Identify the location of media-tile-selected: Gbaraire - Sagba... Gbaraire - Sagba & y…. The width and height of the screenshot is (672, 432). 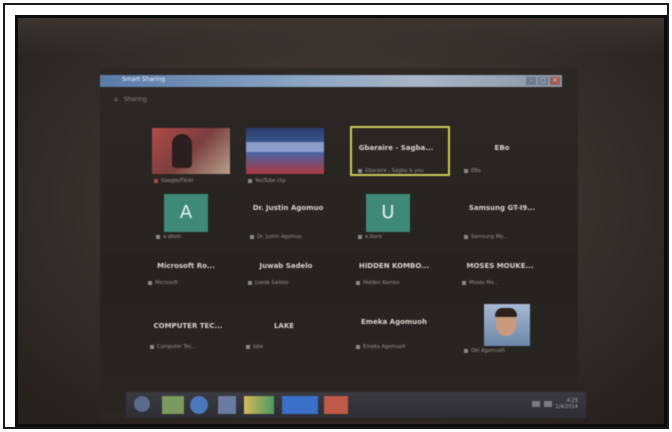
(400, 155).